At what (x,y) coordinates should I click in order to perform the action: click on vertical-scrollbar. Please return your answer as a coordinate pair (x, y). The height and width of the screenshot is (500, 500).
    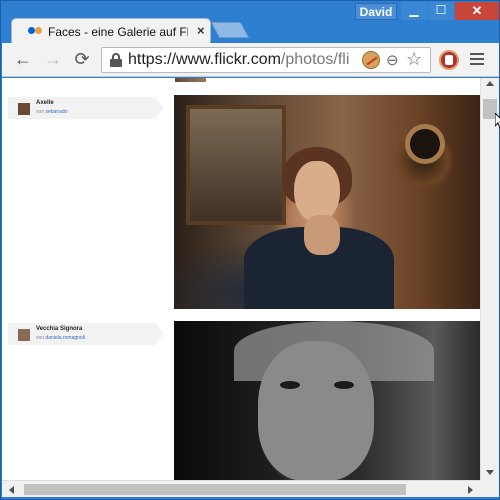
    Looking at the image, I should click on (489, 279).